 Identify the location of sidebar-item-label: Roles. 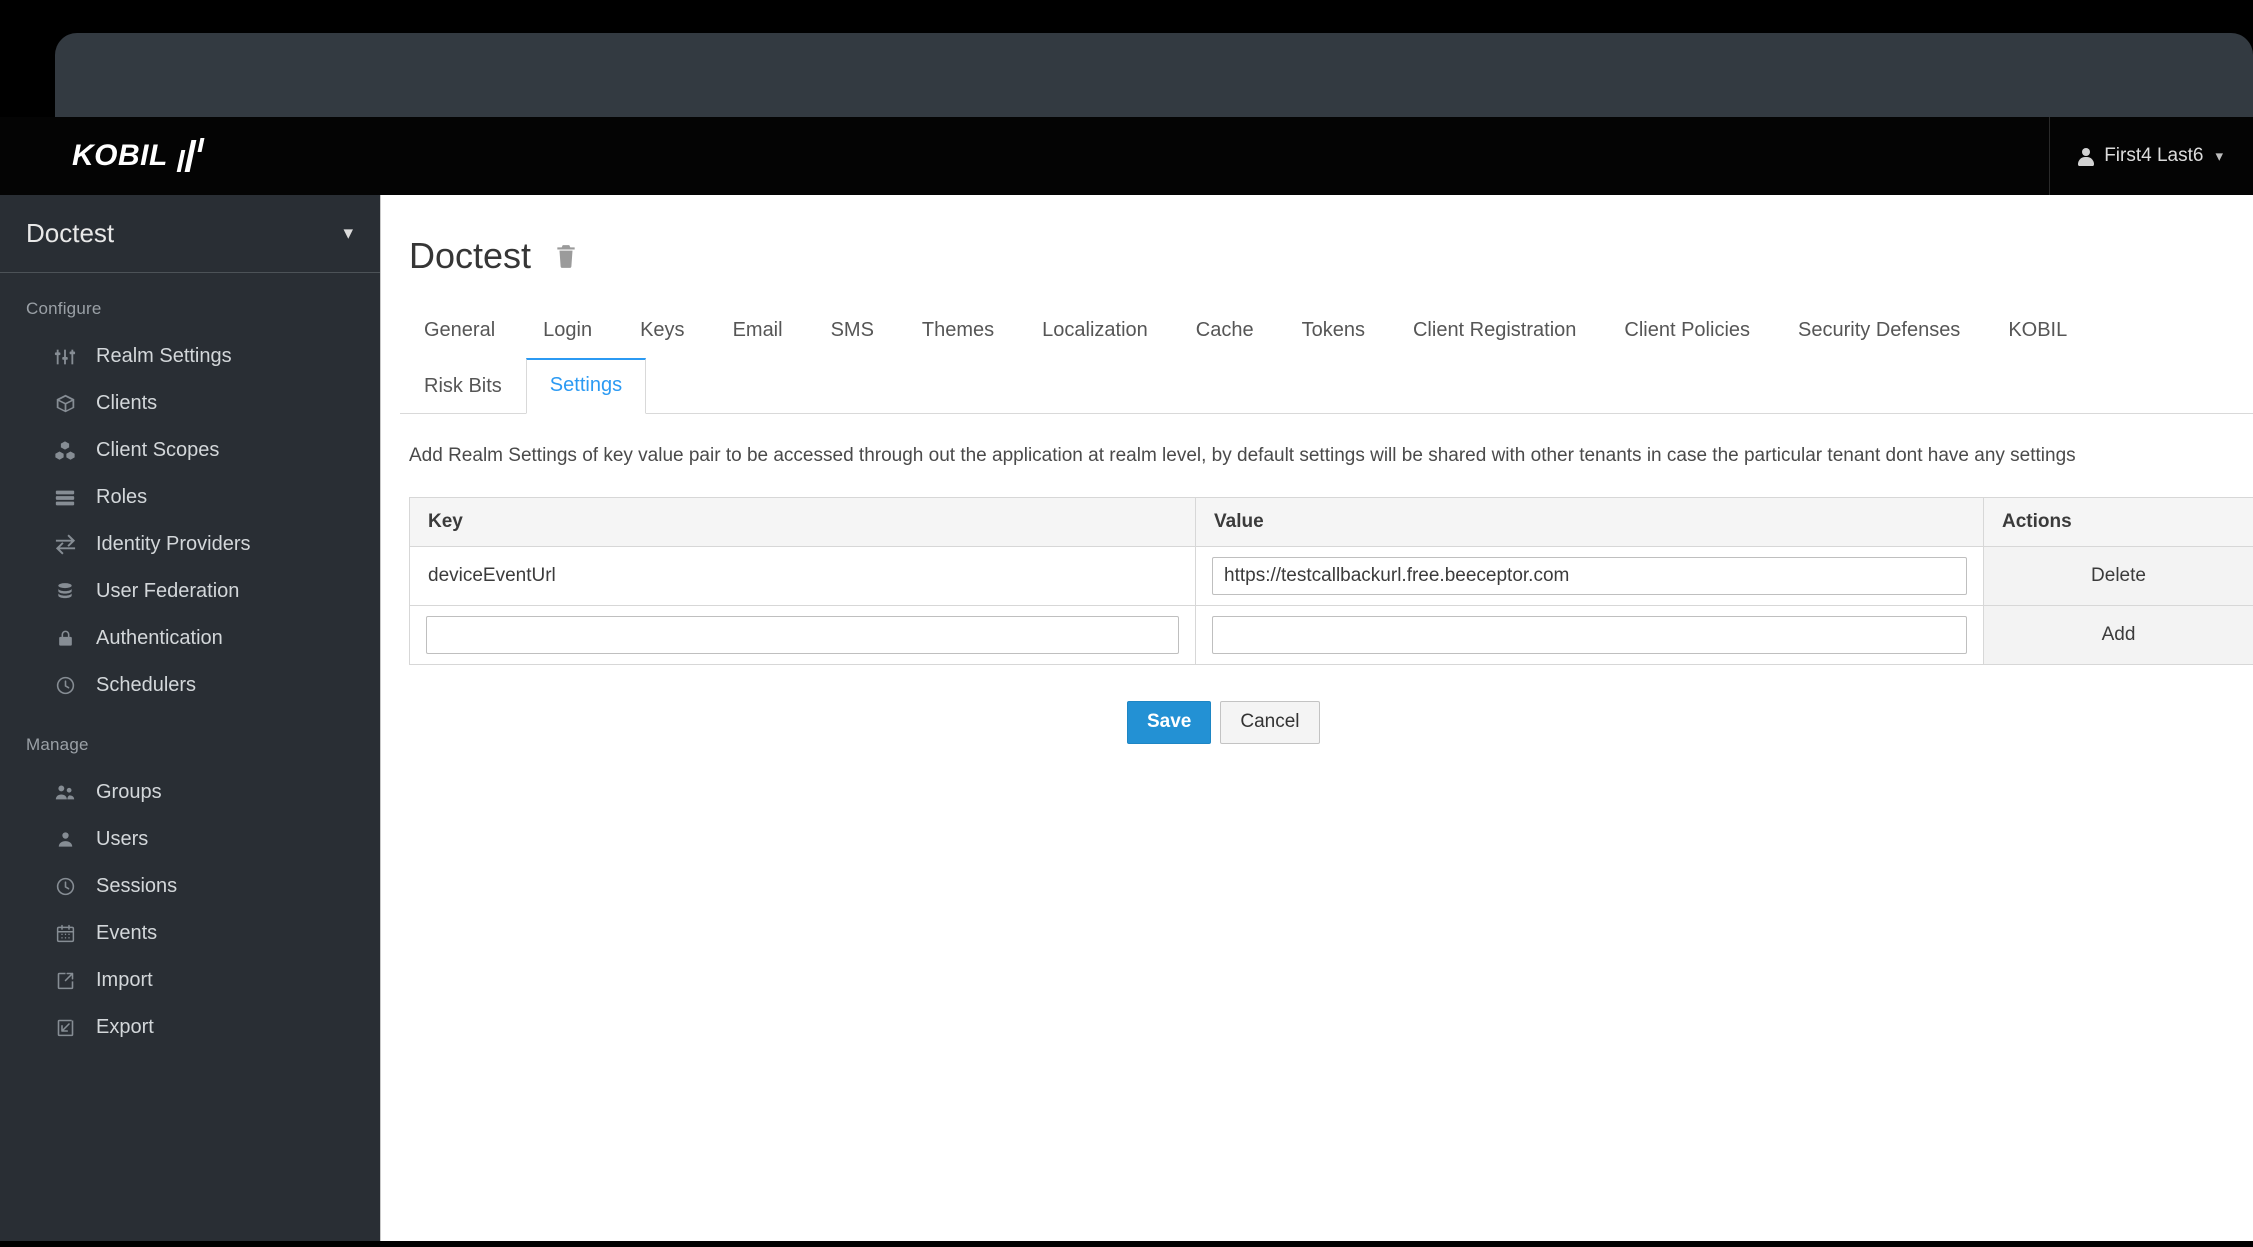
(122, 497).